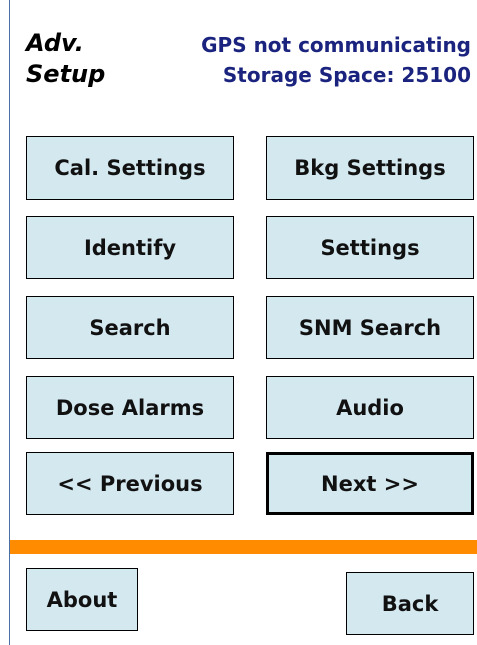 The width and height of the screenshot is (477, 645). What do you see at coordinates (65, 59) in the screenshot?
I see `page-title: Adv. Setup` at bounding box center [65, 59].